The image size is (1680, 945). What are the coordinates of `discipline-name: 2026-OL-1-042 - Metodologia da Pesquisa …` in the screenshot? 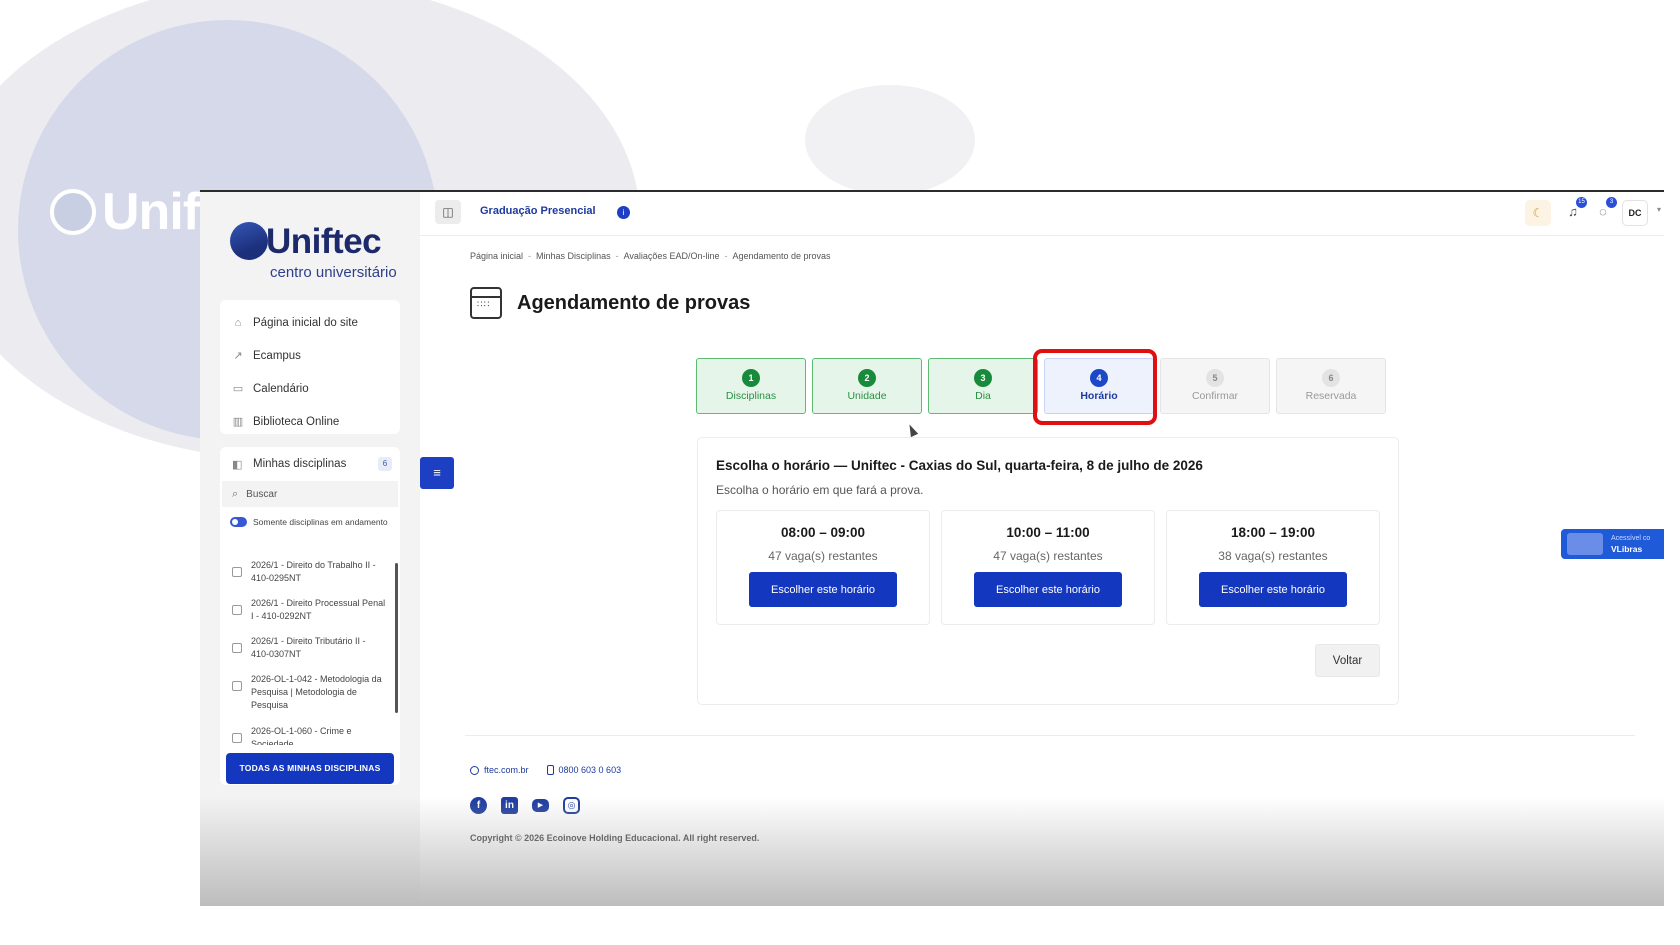 It's located at (316, 692).